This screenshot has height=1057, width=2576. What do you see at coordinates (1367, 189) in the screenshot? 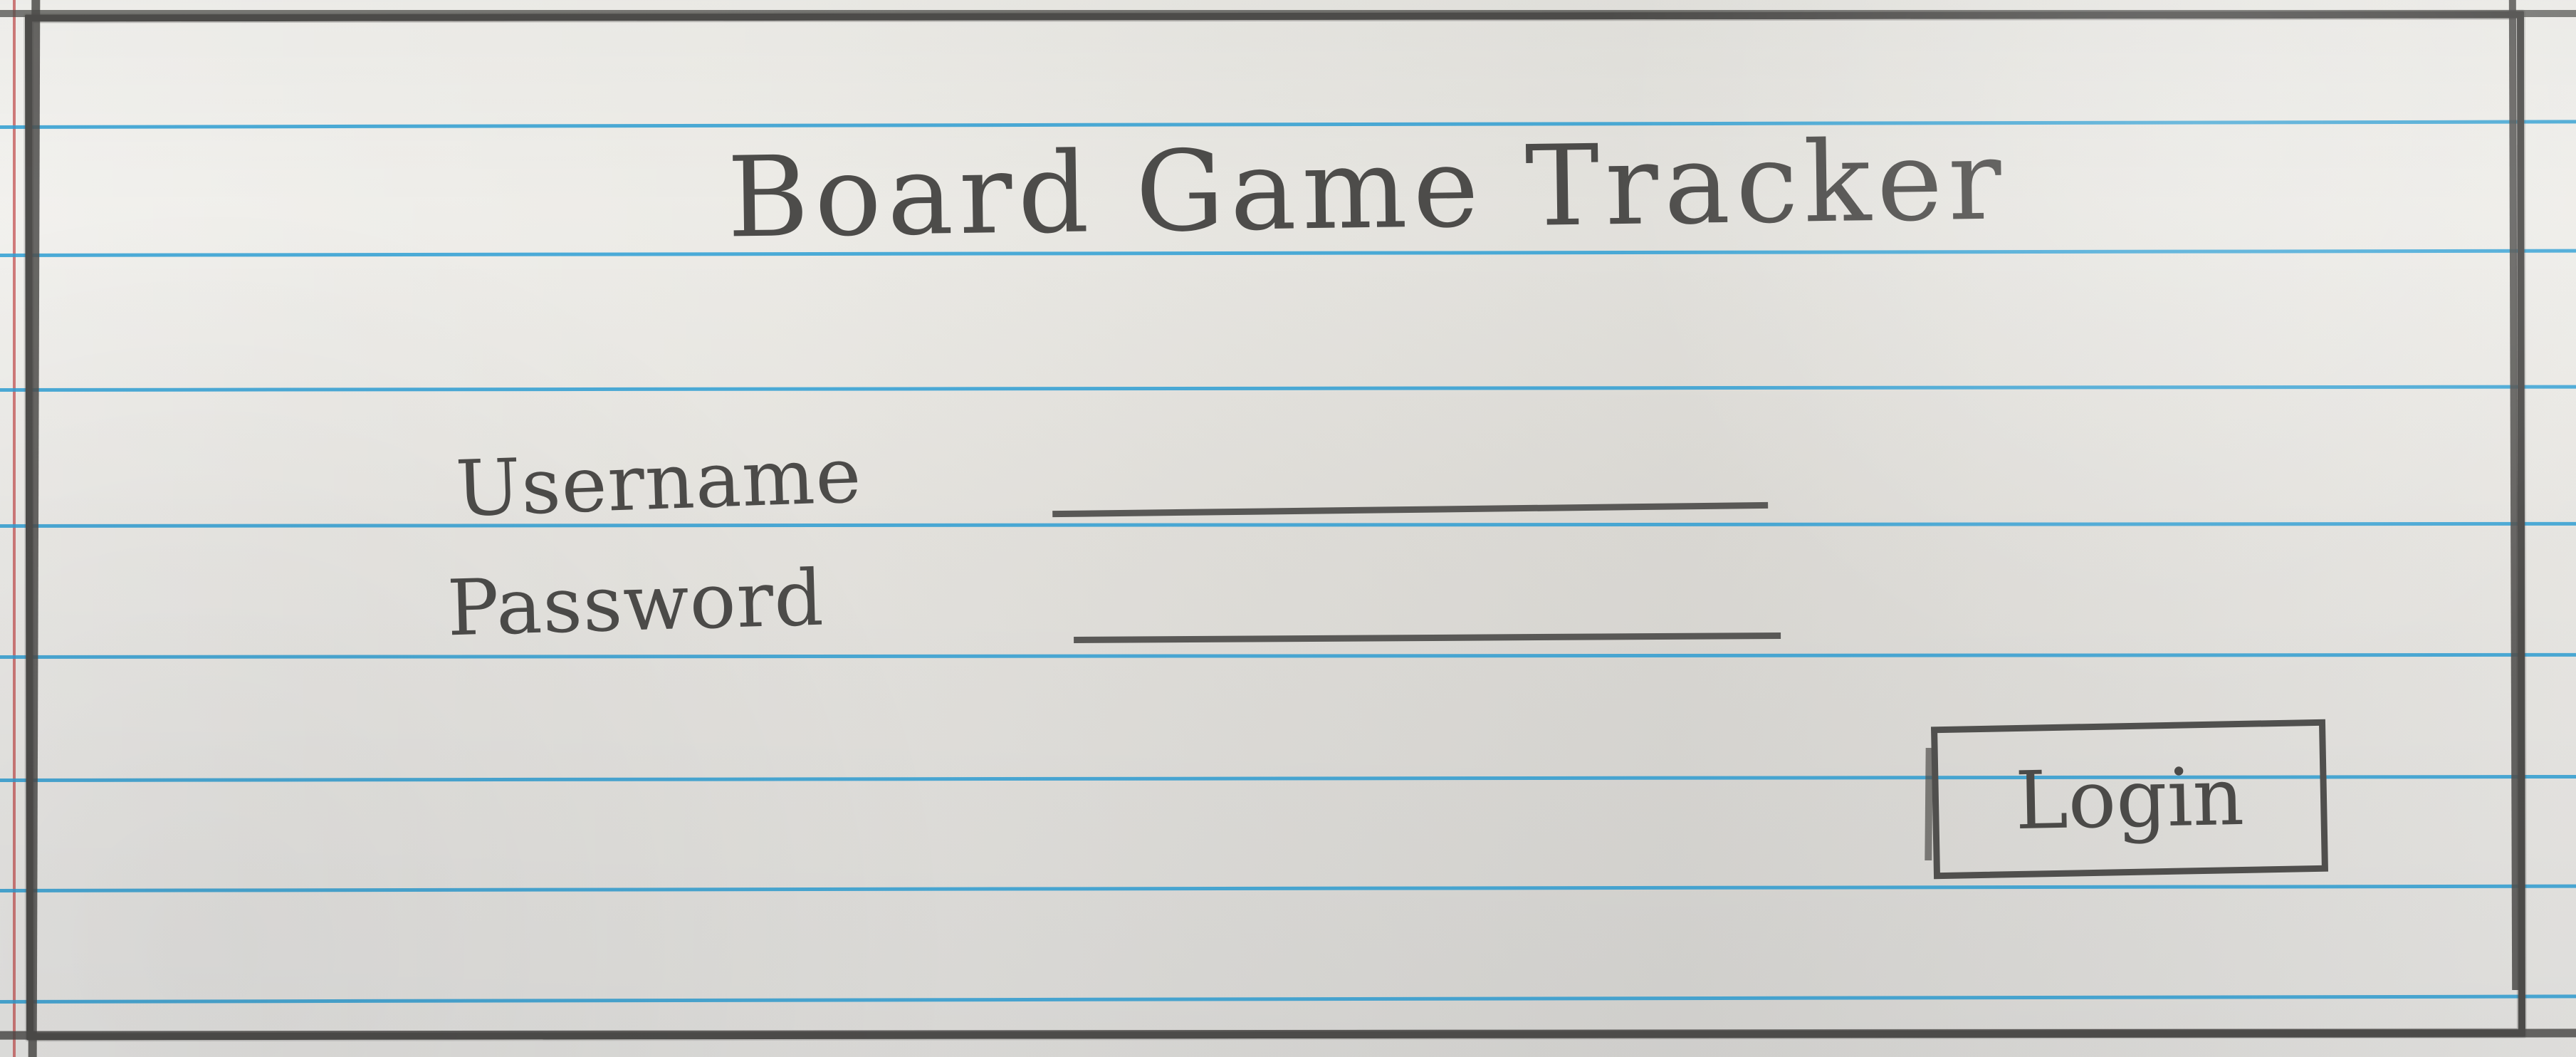
I see `page-title: Board Game Tracker` at bounding box center [1367, 189].